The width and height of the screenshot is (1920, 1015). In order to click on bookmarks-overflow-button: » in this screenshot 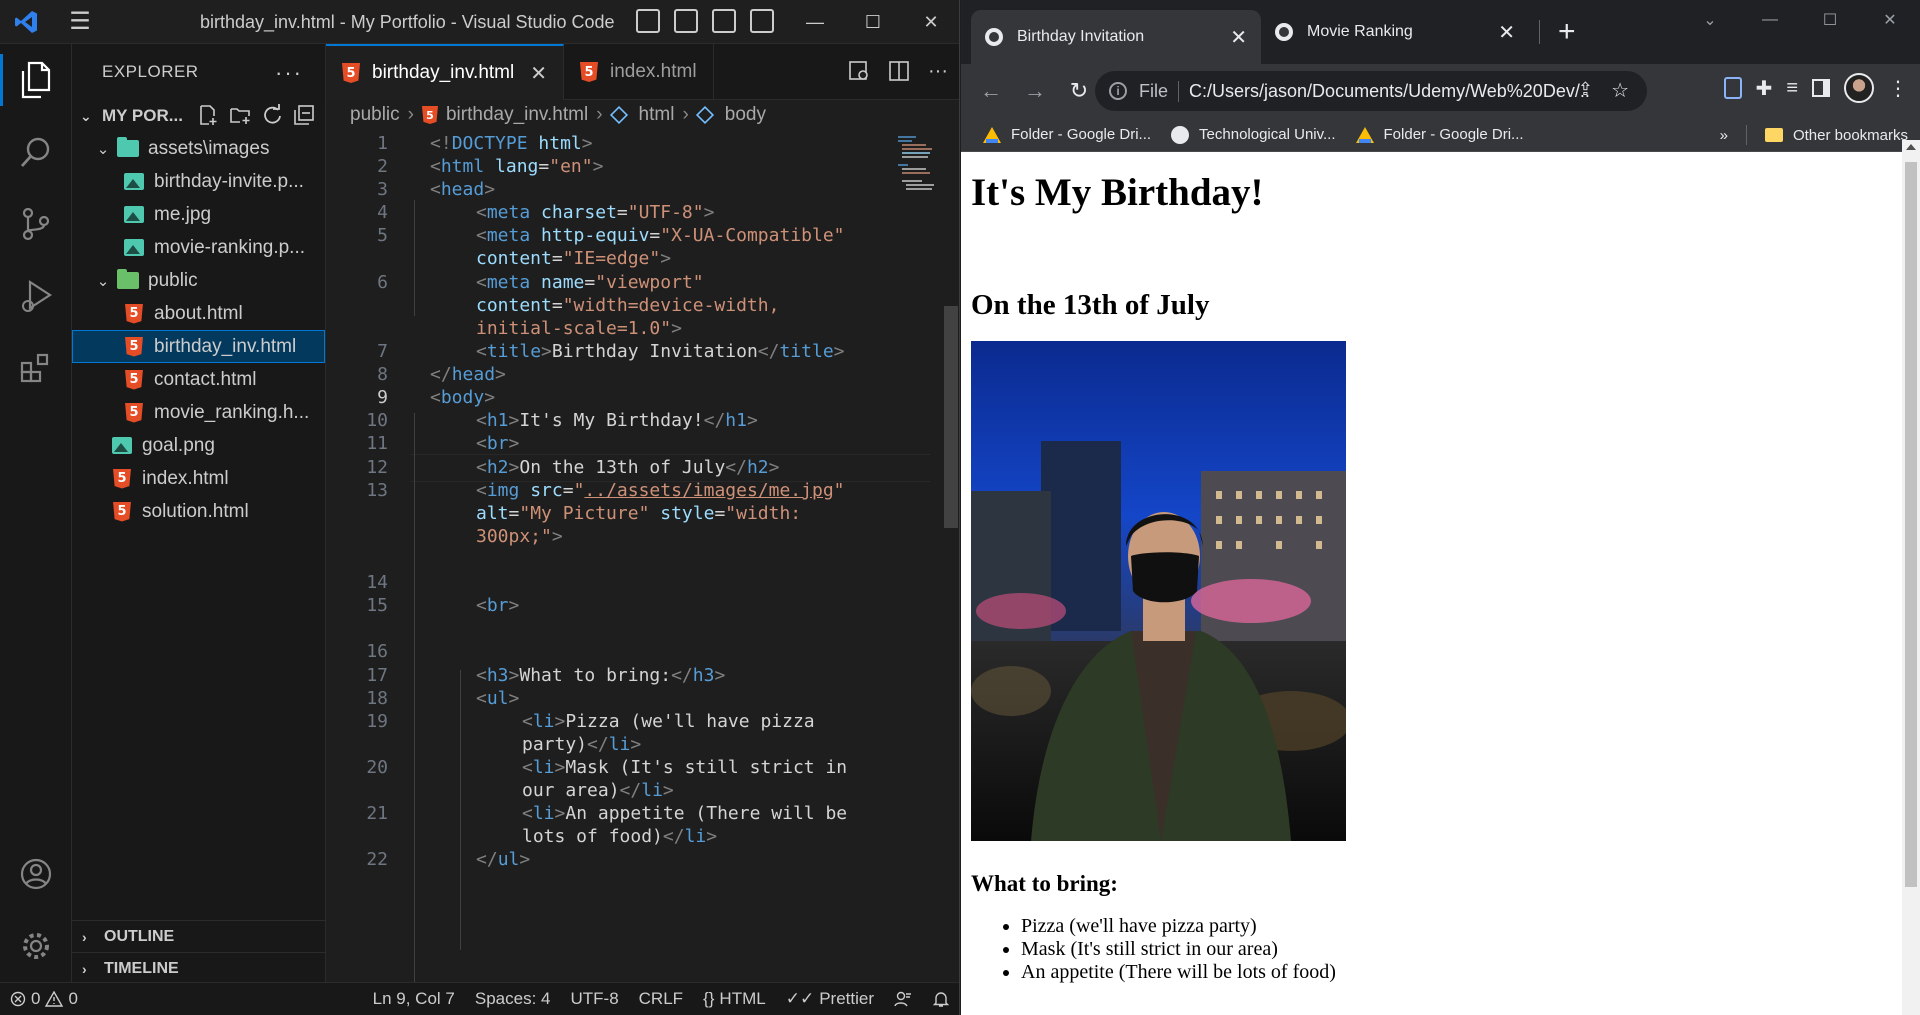, I will do `click(1724, 135)`.